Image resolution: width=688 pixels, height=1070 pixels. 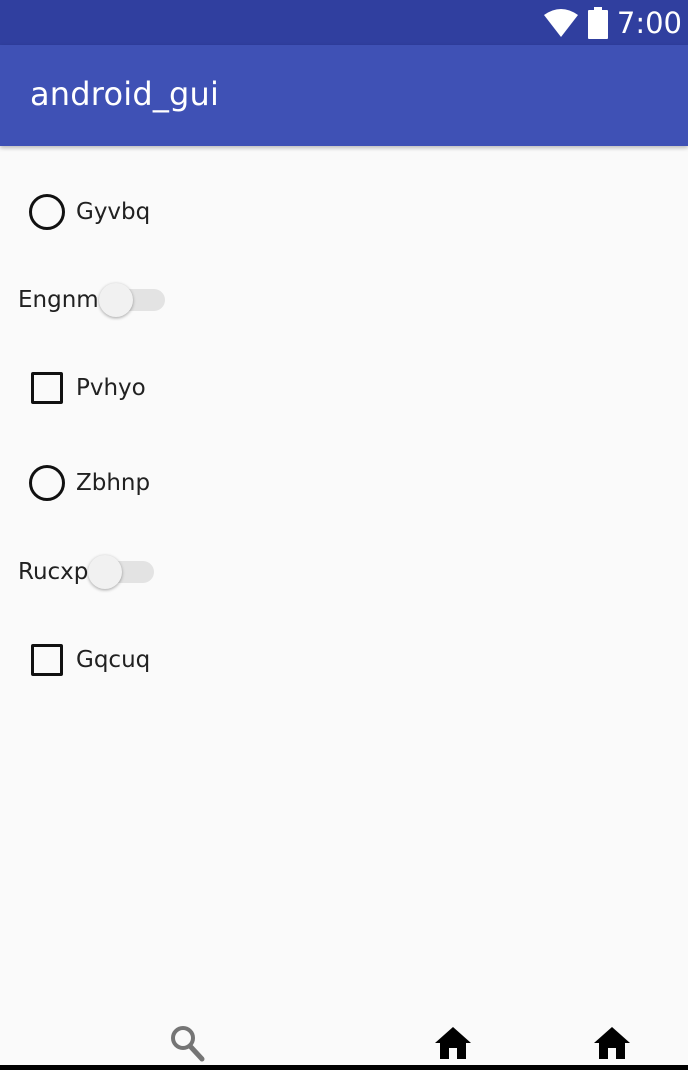 I want to click on status-bar: 7:00, so click(x=344, y=22).